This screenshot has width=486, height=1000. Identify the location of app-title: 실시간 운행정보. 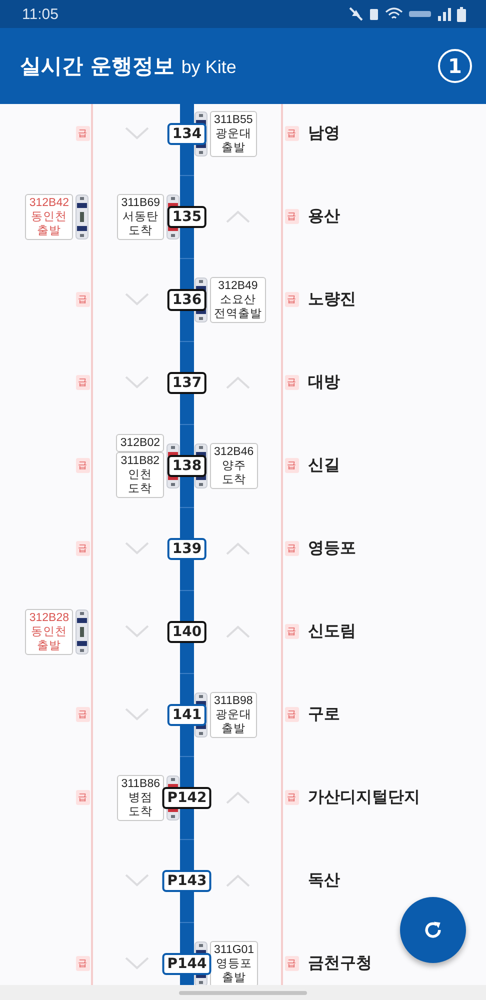
(97, 66).